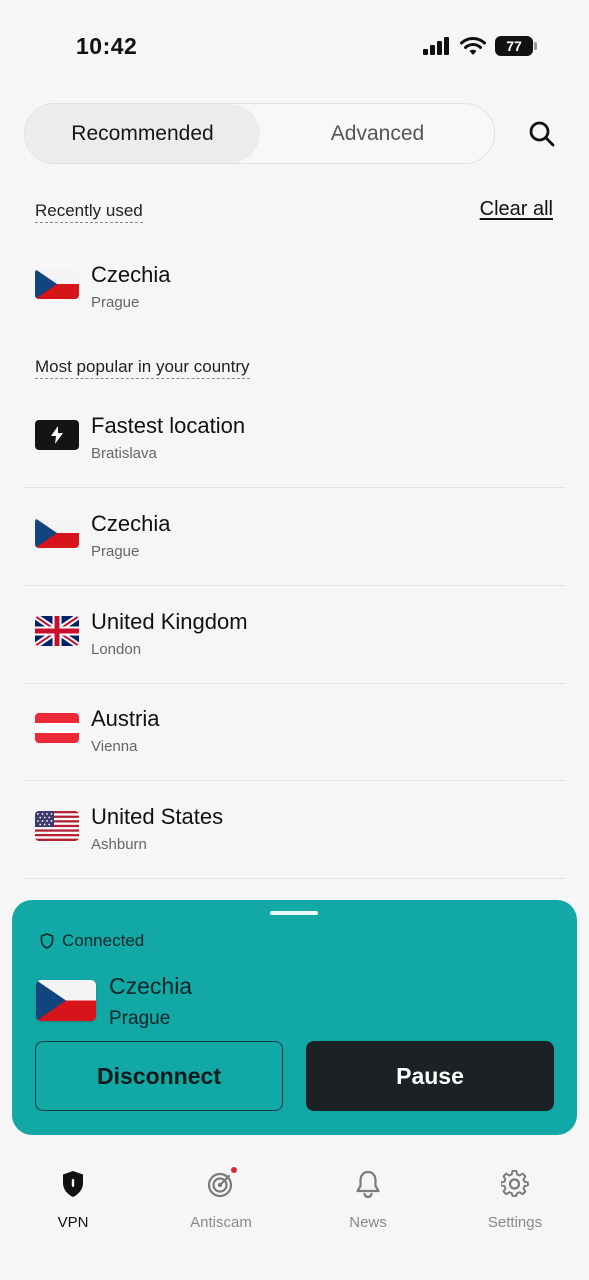 This screenshot has width=589, height=1280. Describe the element at coordinates (377, 133) in the screenshot. I see `tab-advanced: Advanced` at that location.